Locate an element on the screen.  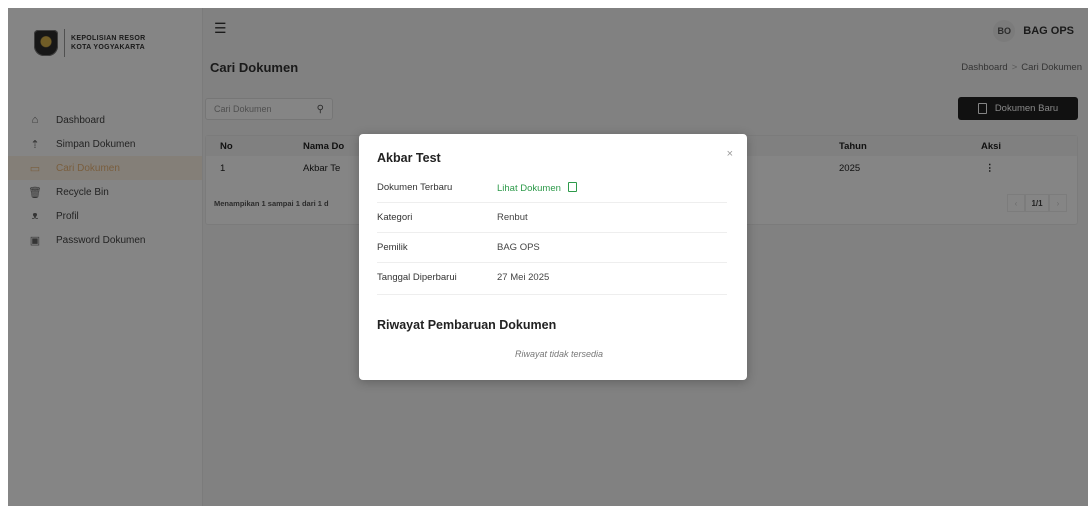
info-row-owner: Pemilik BAG OPS is located at coordinates (552, 247).